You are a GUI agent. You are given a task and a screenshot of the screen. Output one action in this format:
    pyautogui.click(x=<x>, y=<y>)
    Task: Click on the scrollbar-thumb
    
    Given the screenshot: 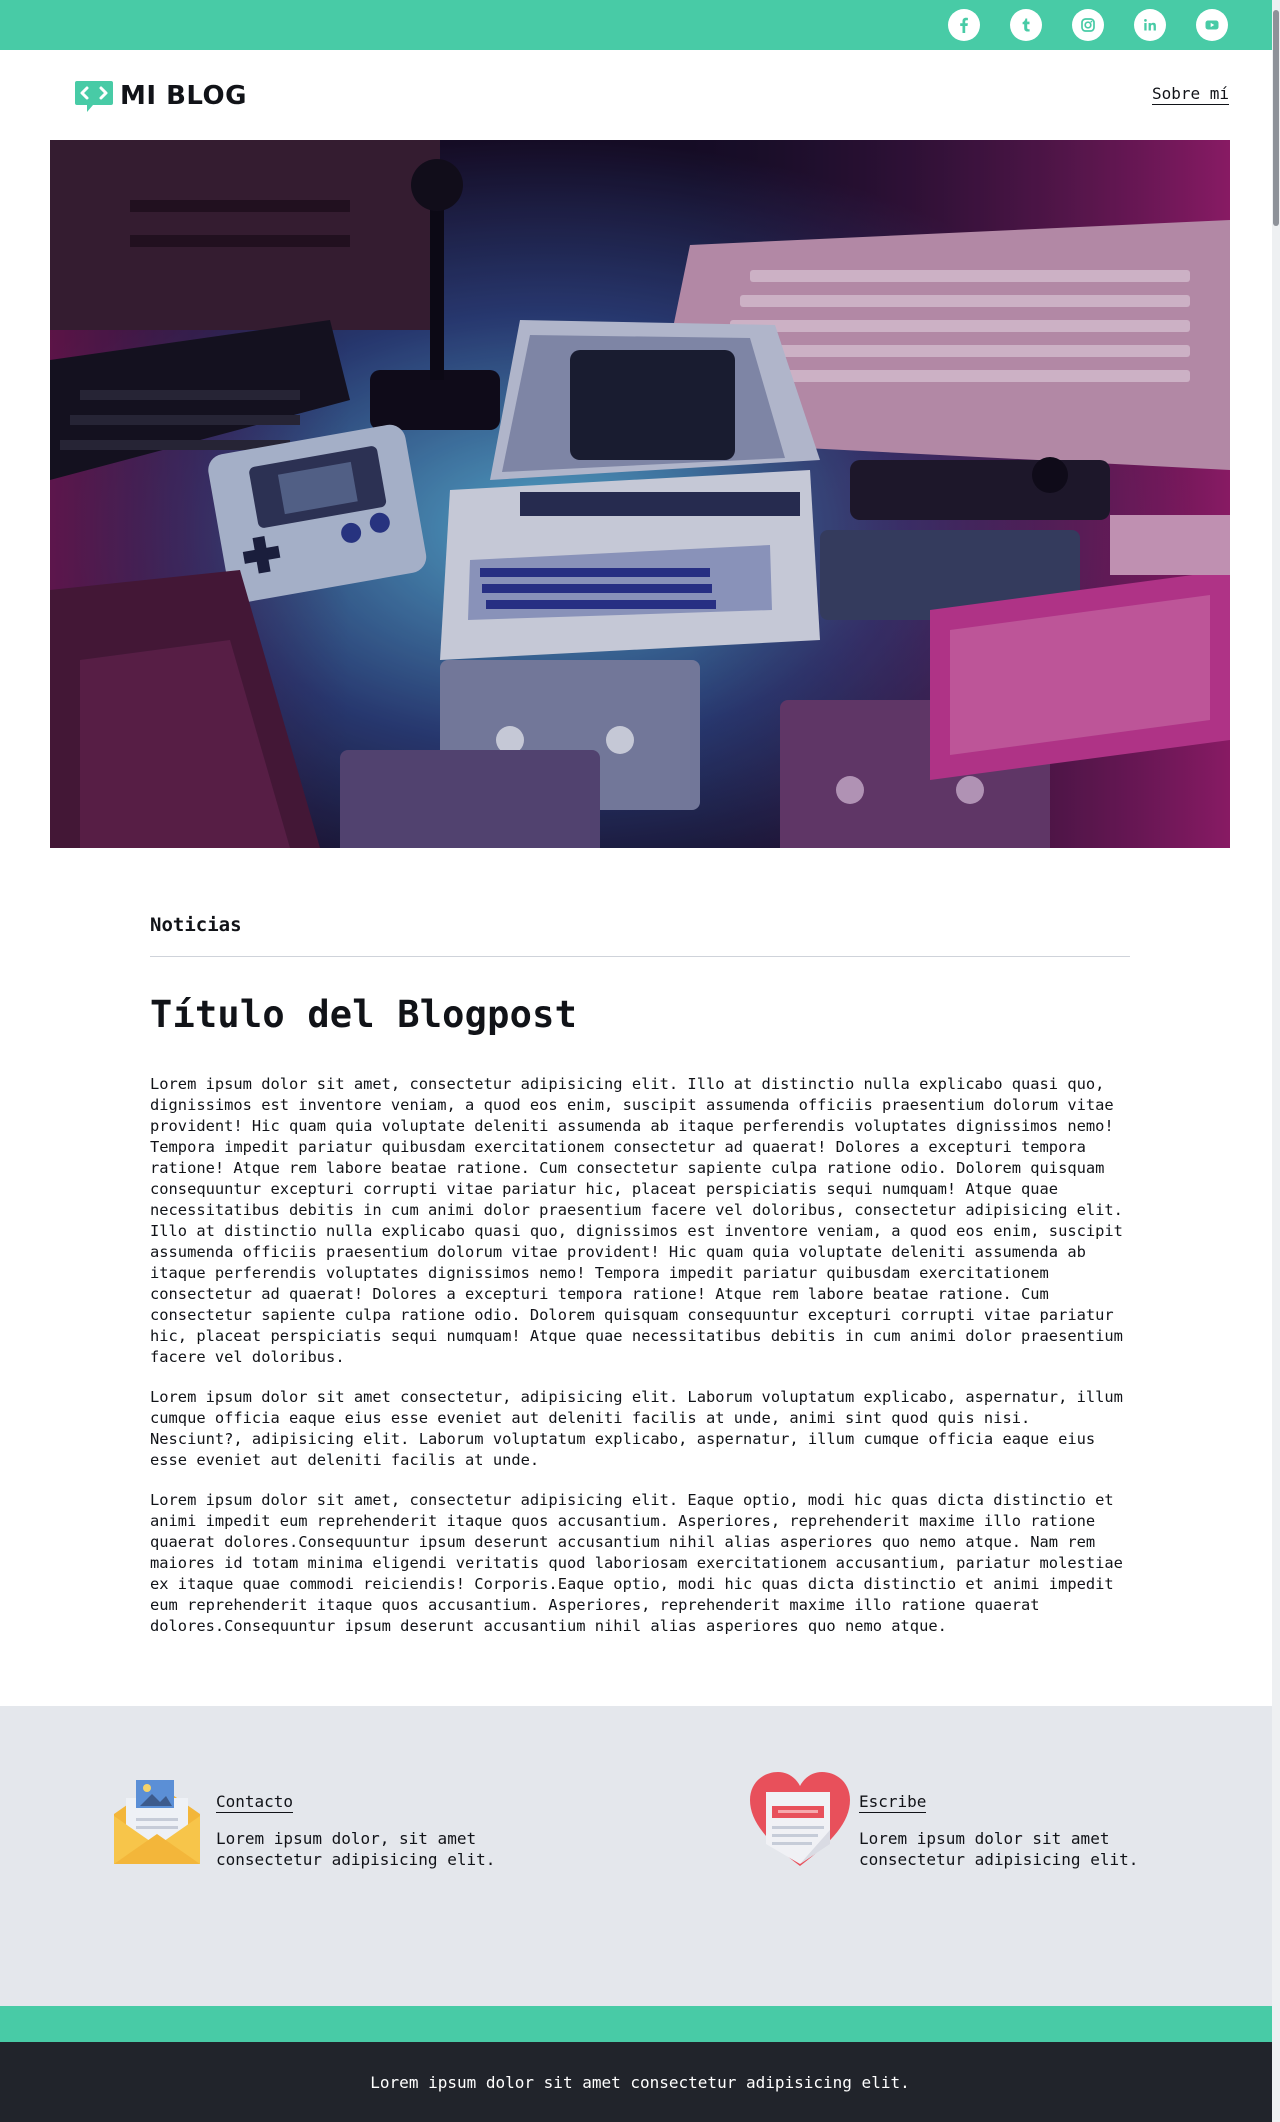 What is the action you would take?
    pyautogui.click(x=1276, y=118)
    